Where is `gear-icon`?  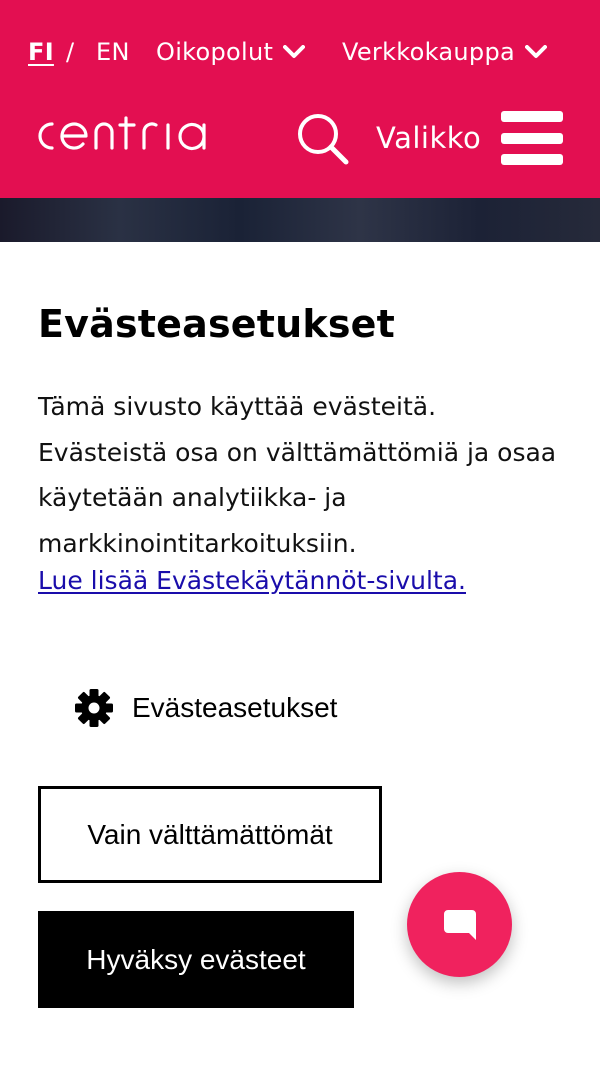 gear-icon is located at coordinates (94, 708).